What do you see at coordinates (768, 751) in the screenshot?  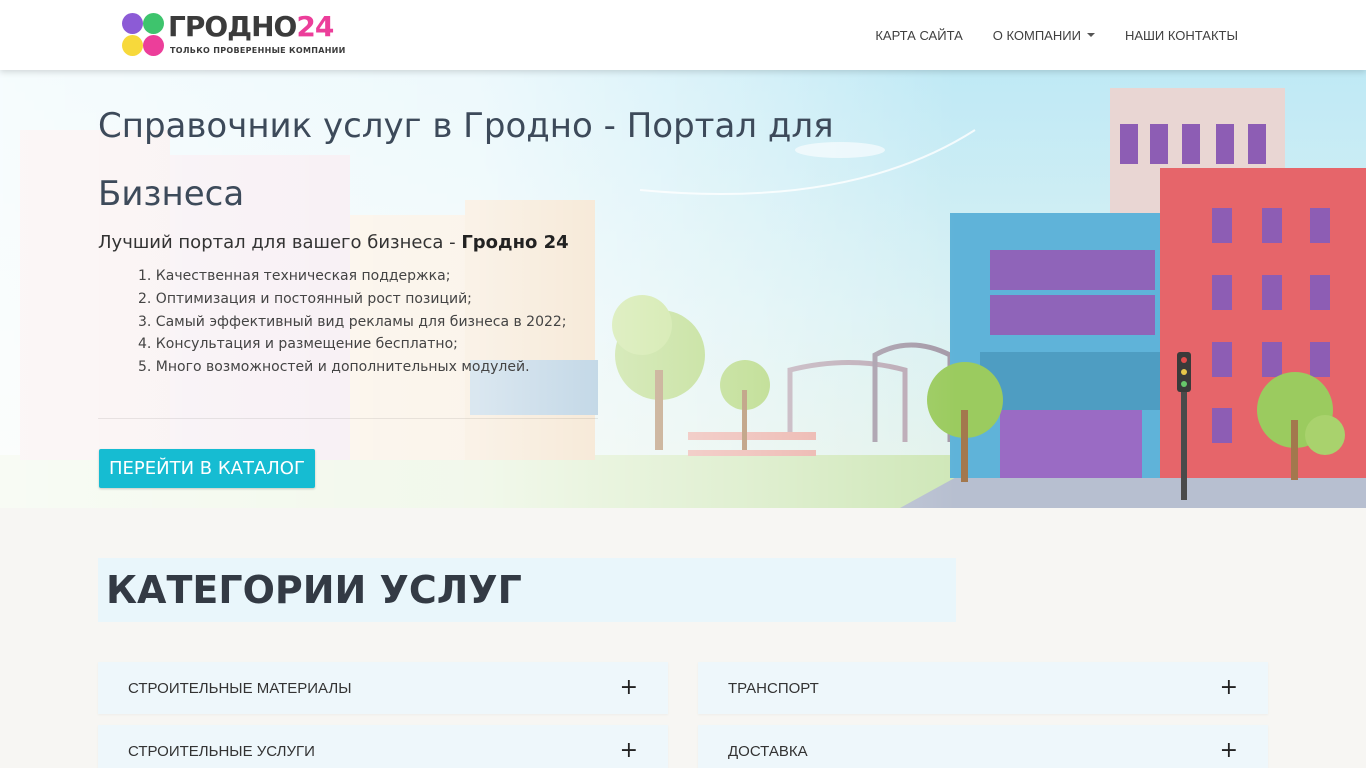 I see `category-label: ДОСТАВКА` at bounding box center [768, 751].